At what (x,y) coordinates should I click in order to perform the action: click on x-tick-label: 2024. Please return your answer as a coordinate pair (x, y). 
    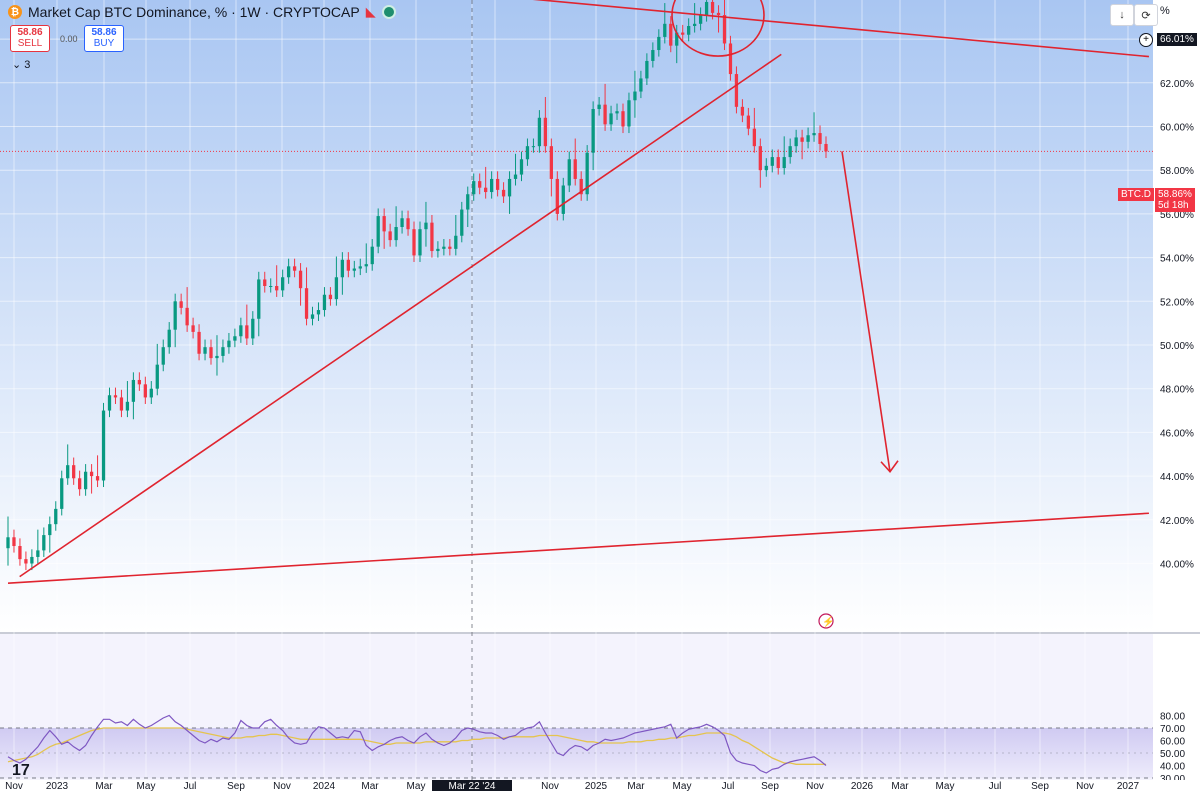
    Looking at the image, I should click on (324, 786).